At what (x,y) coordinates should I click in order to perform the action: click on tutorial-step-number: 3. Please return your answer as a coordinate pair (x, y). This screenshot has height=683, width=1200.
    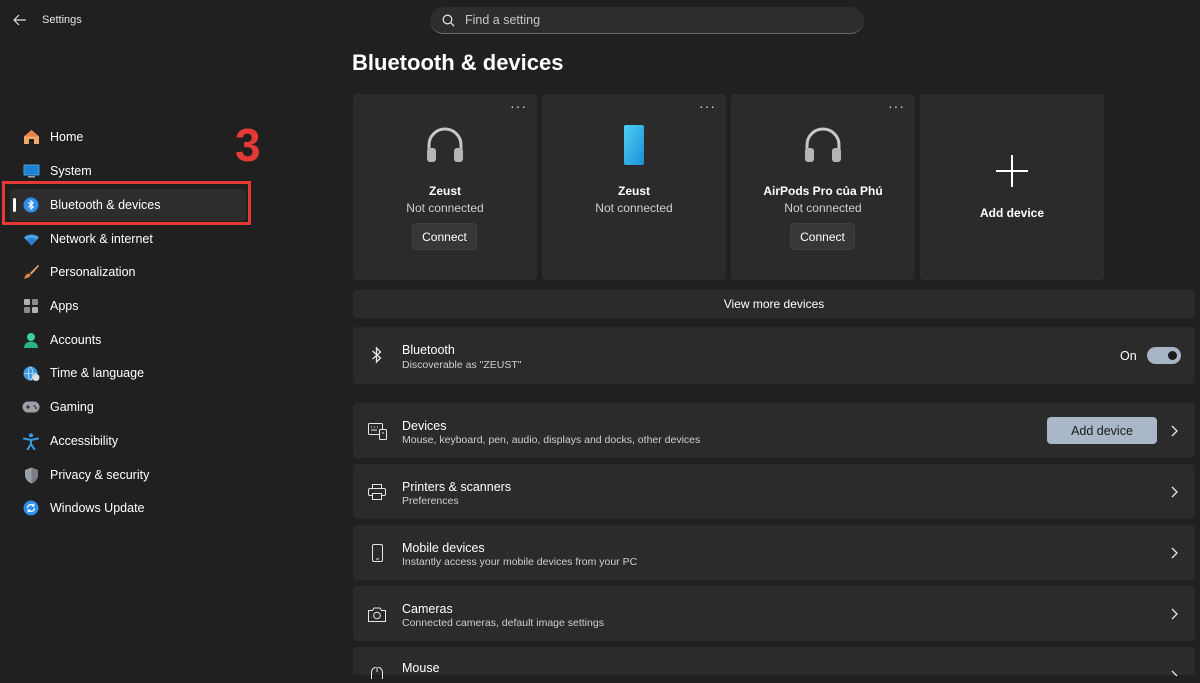
    Looking at the image, I should click on (248, 145).